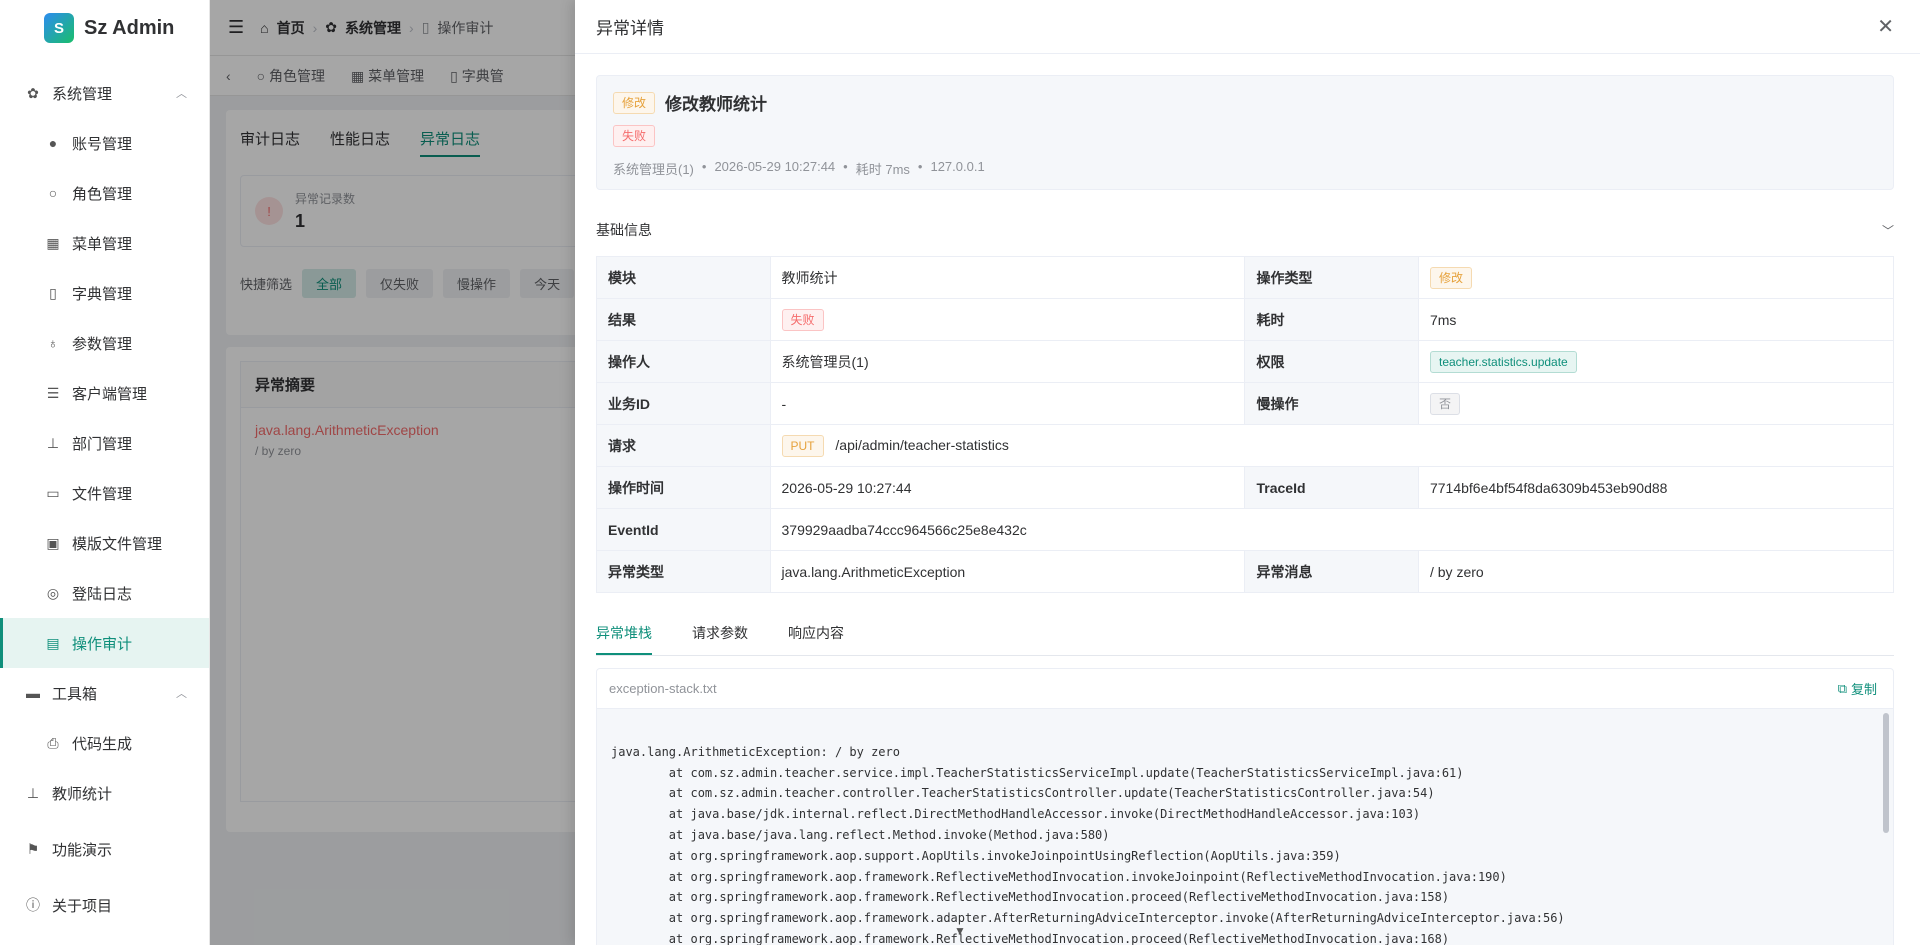 The width and height of the screenshot is (1920, 945). I want to click on drawer-header: 异常详情 ✕, so click(1247, 27).